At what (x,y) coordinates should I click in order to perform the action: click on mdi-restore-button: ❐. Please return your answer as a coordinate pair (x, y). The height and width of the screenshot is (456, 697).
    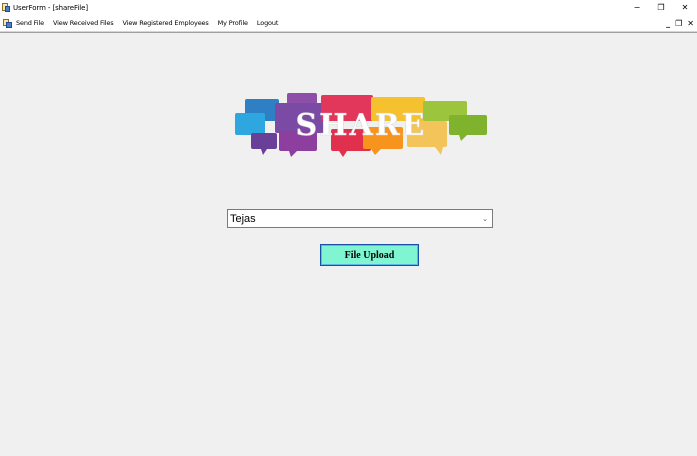
    Looking at the image, I should click on (678, 23).